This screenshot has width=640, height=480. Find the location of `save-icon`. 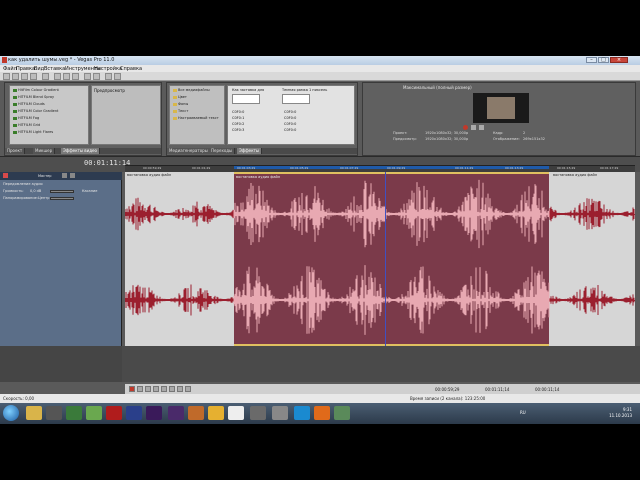

save-icon is located at coordinates (24, 76).